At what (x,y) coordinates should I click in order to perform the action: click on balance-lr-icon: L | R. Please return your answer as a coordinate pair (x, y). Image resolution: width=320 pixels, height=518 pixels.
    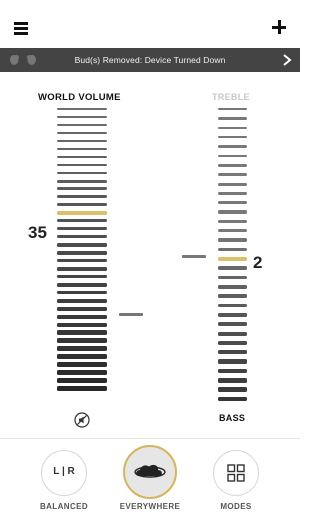
    Looking at the image, I should click on (64, 471).